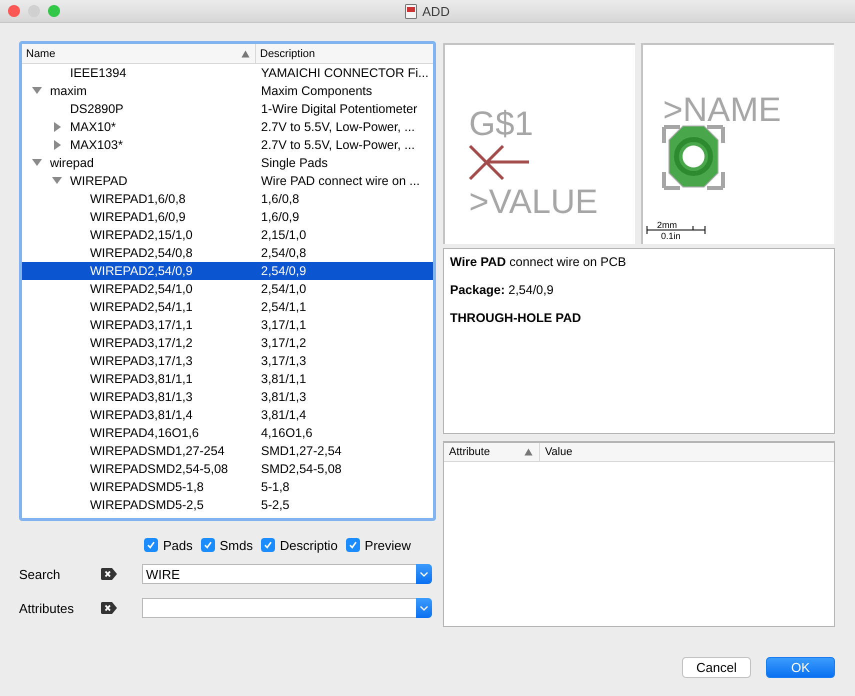 The image size is (855, 696). Describe the element at coordinates (279, 608) in the screenshot. I see `attributes-field` at that location.